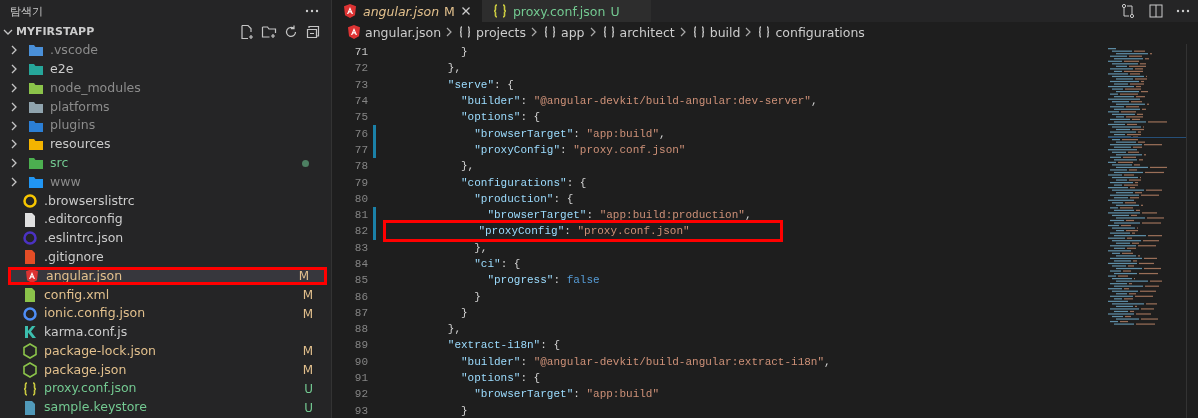 The height and width of the screenshot is (418, 1198). What do you see at coordinates (165, 313) in the screenshot?
I see `file-tree-item: ionic.config.json M` at bounding box center [165, 313].